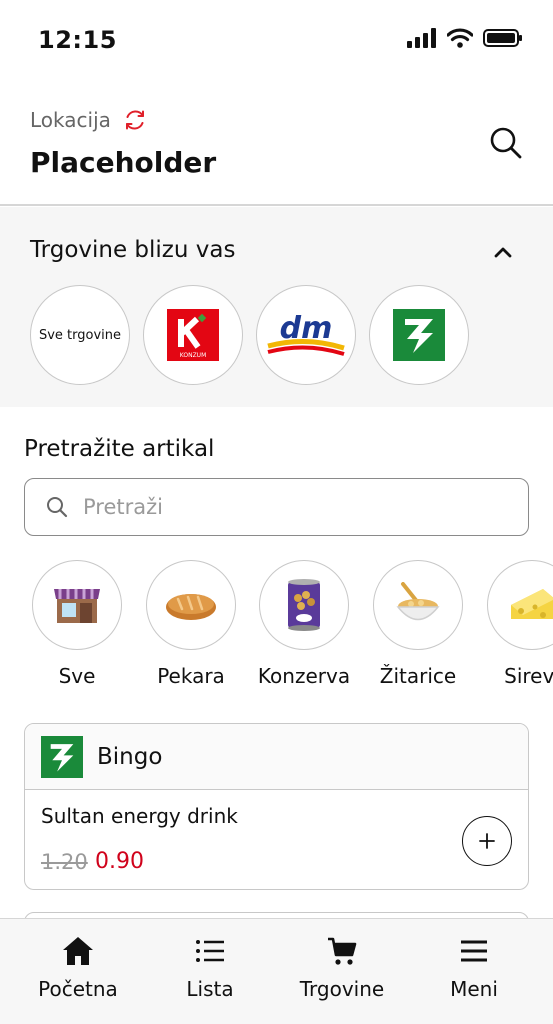  I want to click on category-sve: Sve, so click(77, 624).